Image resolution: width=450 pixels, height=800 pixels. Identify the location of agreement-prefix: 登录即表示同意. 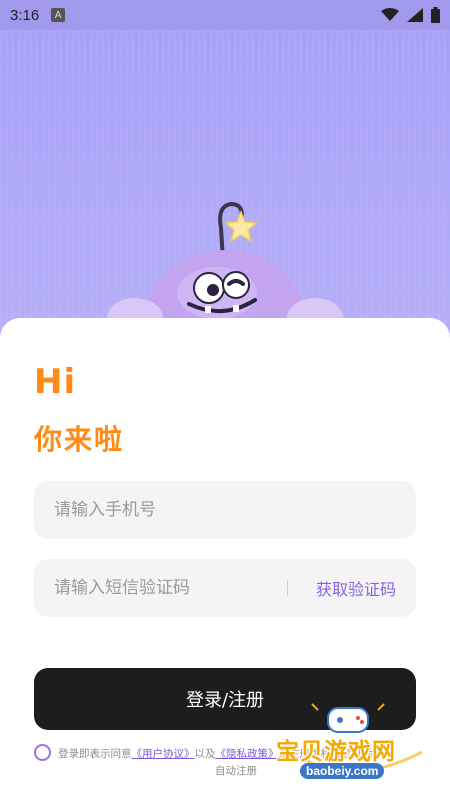
(95, 754).